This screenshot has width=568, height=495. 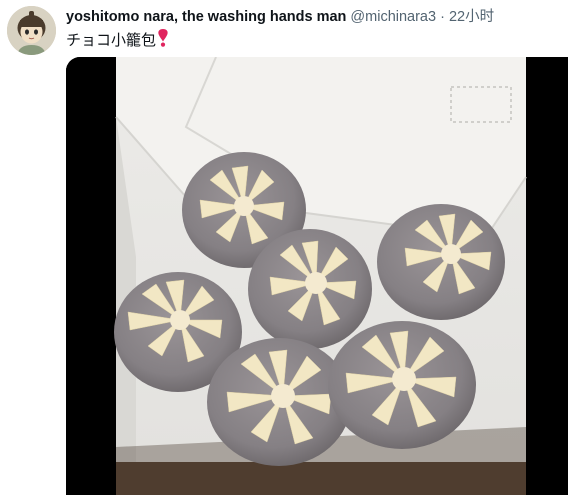 I want to click on tweet-text-content: チョコ小籠包, so click(x=111, y=40).